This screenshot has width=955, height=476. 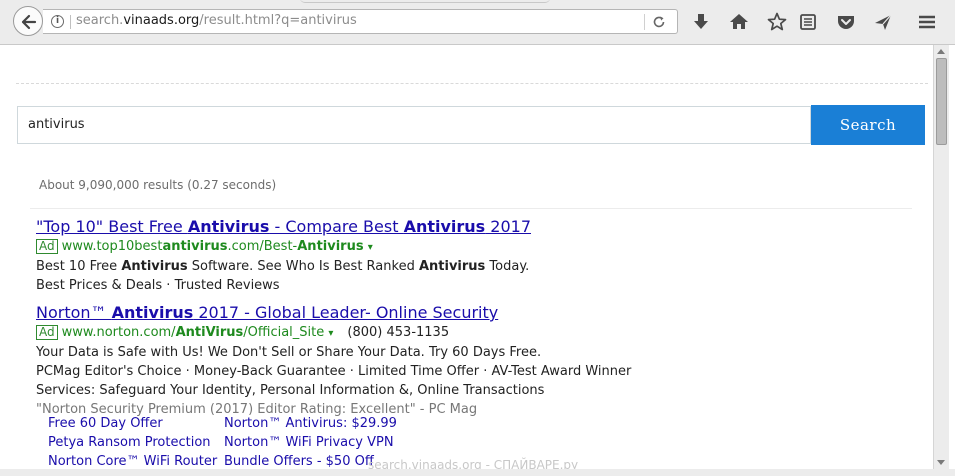 I want to click on title-text: "Top 10" Best Free, so click(x=112, y=226).